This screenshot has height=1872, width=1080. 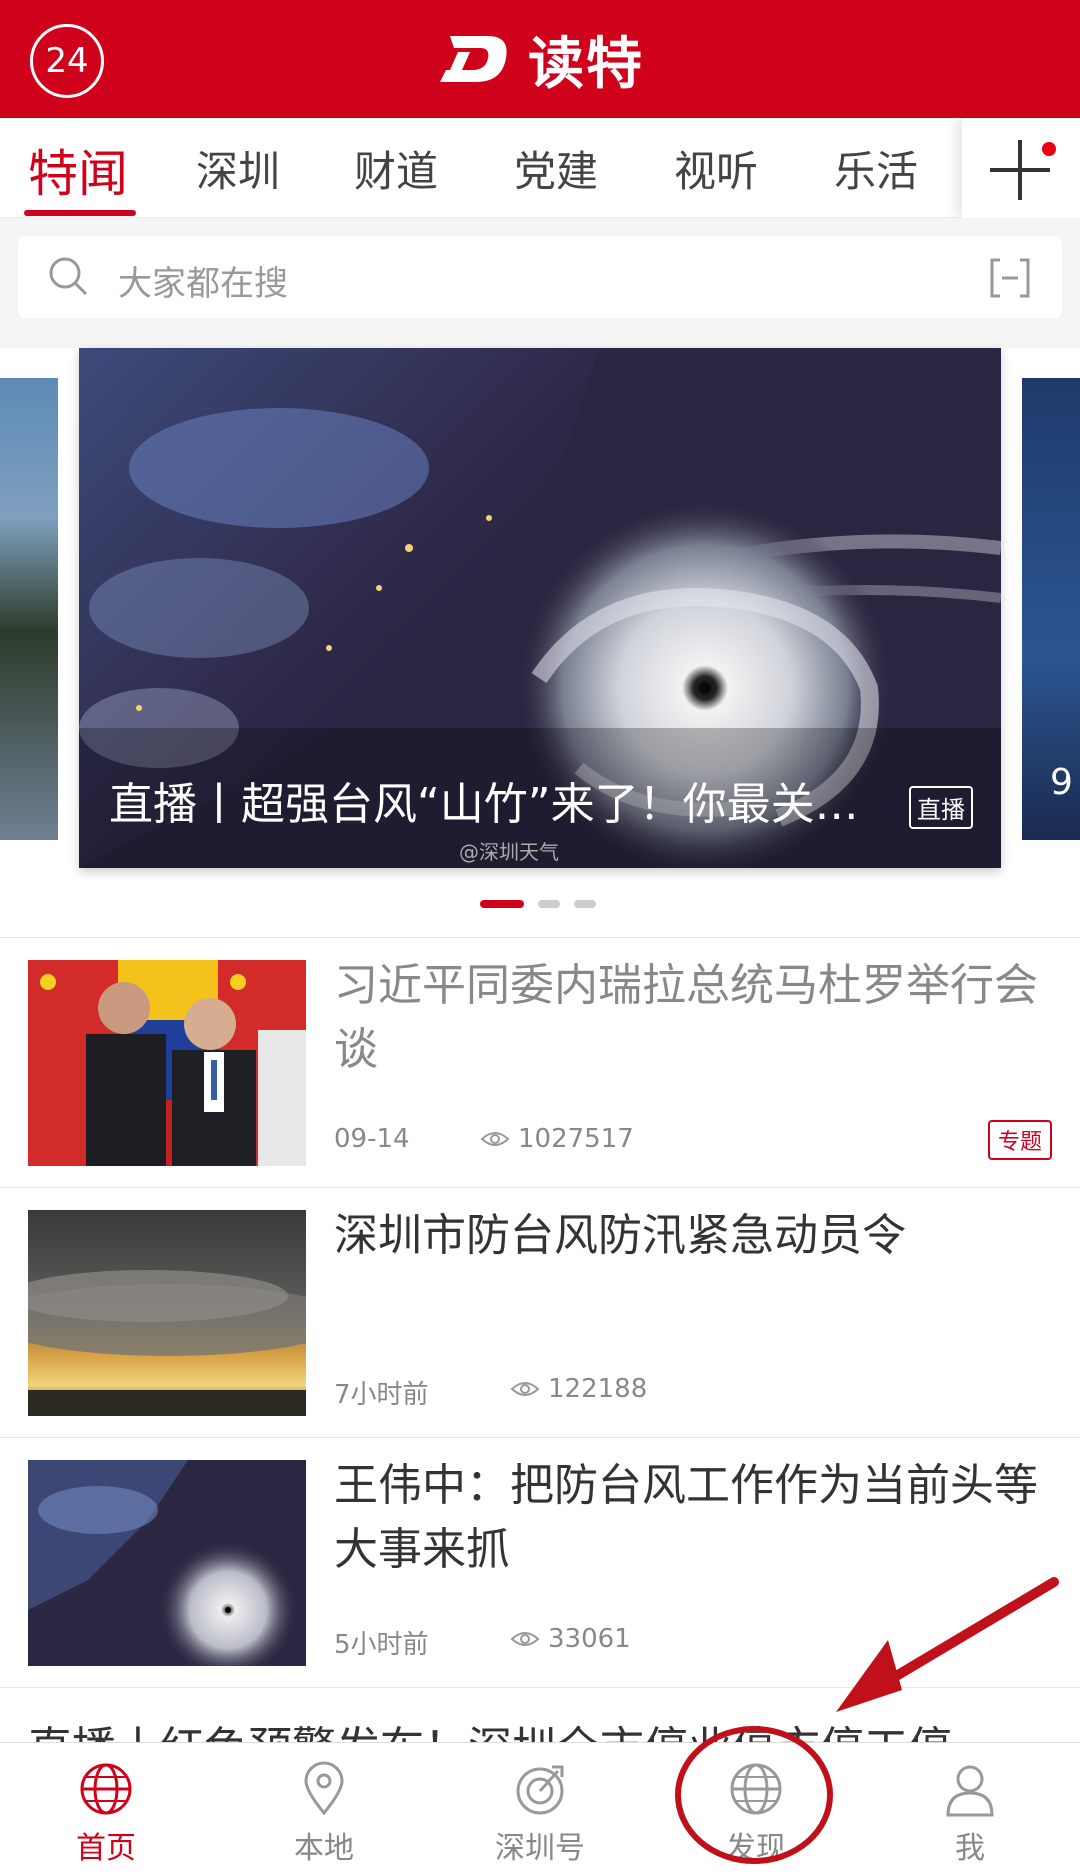 I want to click on nav-label: 本地, so click(x=324, y=1848).